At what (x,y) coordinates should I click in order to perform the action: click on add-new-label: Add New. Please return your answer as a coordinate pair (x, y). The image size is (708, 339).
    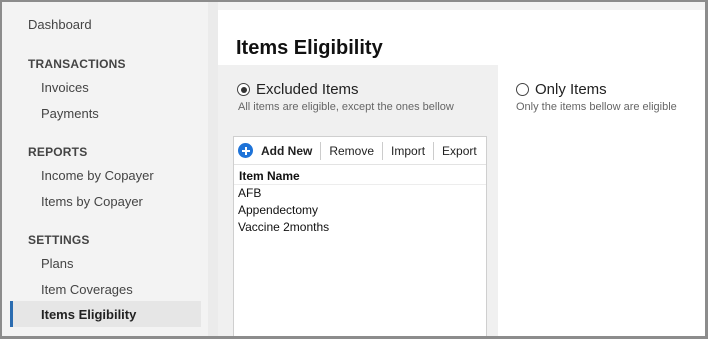
    Looking at the image, I should click on (287, 150).